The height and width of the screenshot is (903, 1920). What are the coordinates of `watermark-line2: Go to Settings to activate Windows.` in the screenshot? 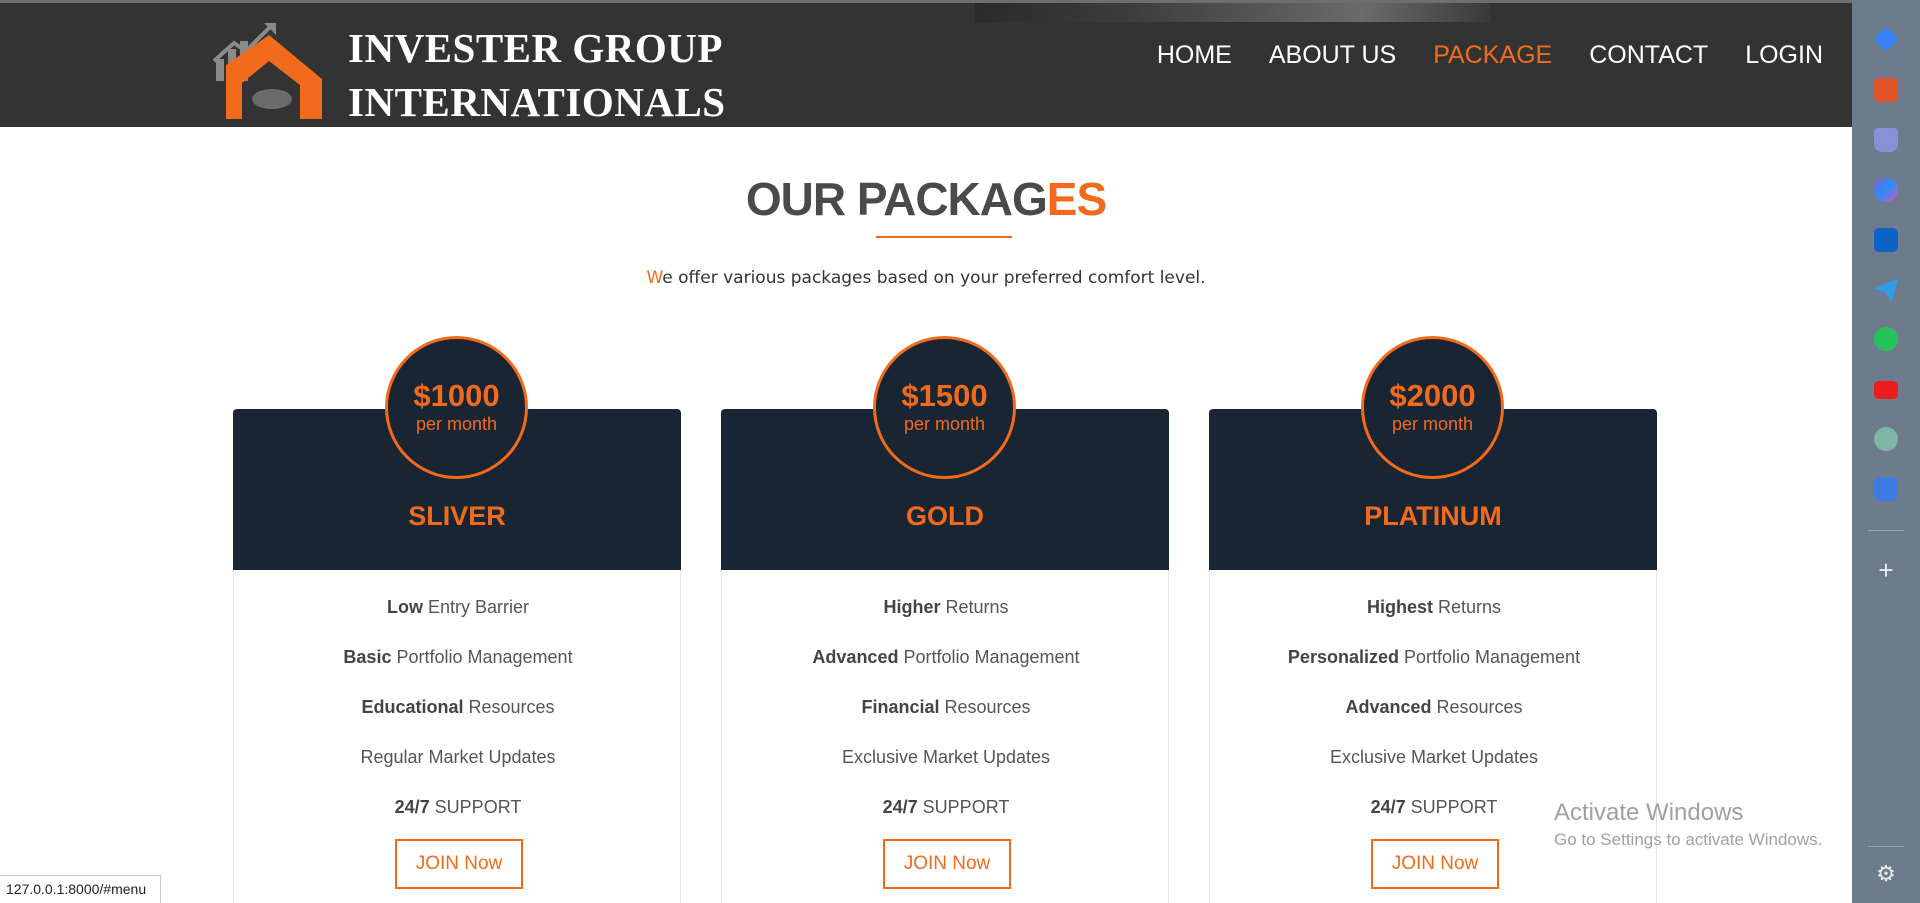 It's located at (1688, 839).